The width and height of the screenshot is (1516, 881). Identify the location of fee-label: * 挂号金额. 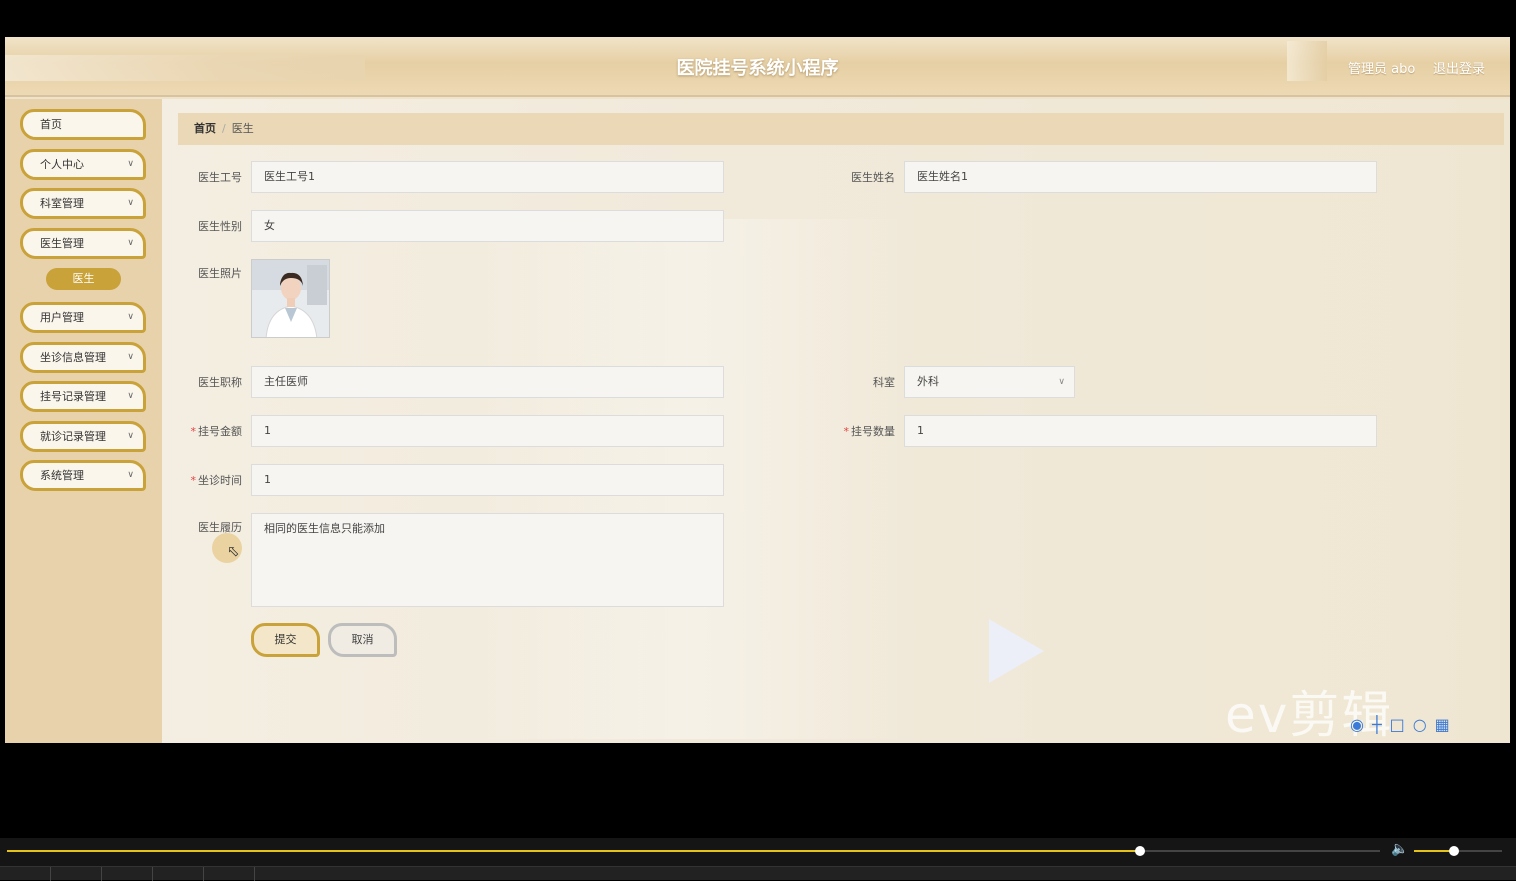
(202, 431).